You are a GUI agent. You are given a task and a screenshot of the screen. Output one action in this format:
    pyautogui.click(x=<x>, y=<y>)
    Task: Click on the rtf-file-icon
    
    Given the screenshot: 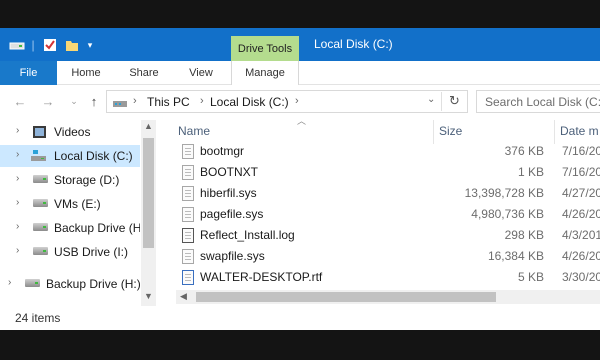 What is the action you would take?
    pyautogui.click(x=188, y=277)
    